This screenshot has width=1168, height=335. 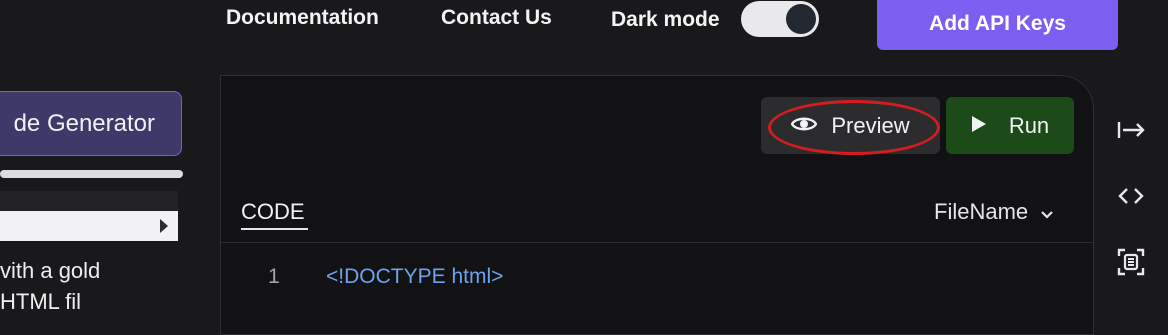 What do you see at coordinates (164, 226) in the screenshot?
I see `caret-right-icon` at bounding box center [164, 226].